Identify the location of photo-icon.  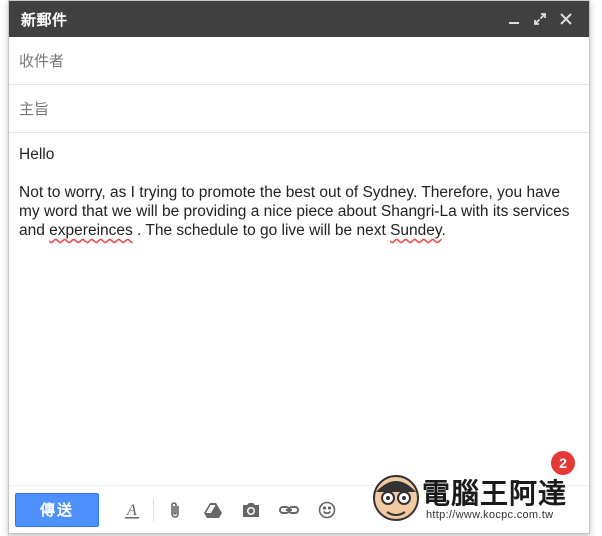
(251, 510).